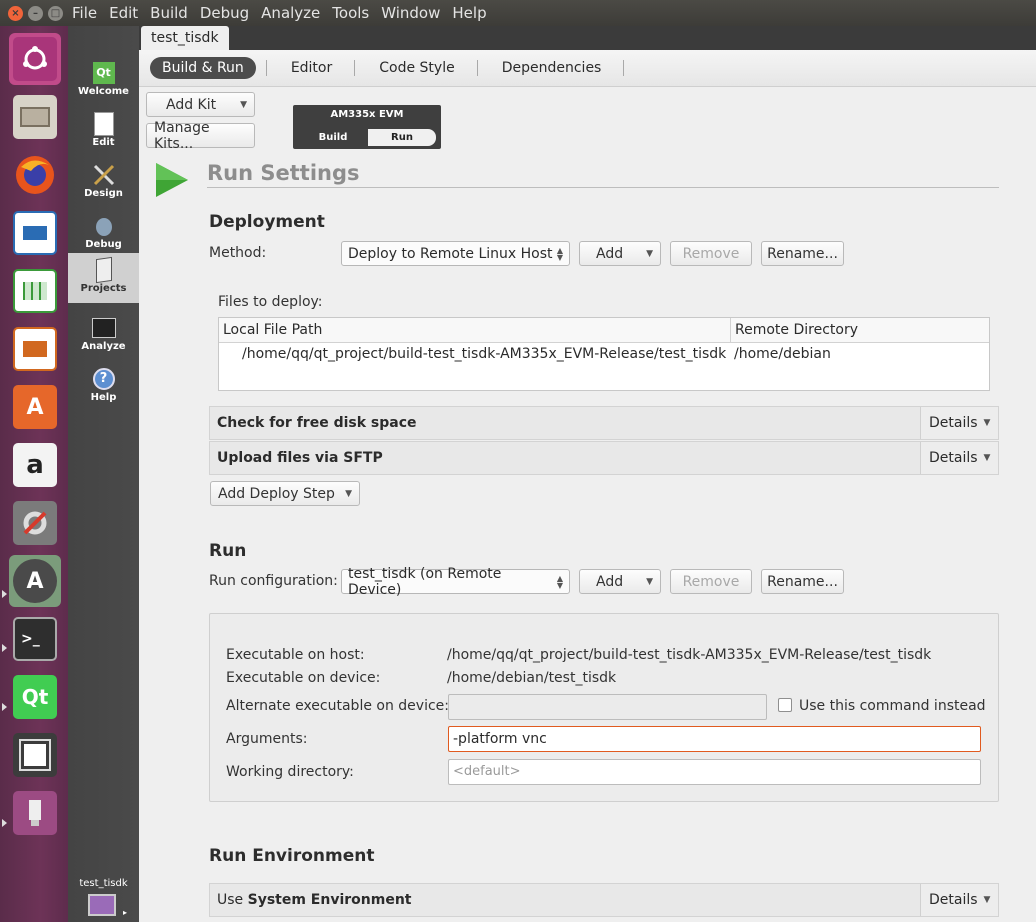 This screenshot has height=922, width=1036. I want to click on deploy-method-select: Deploy to Remote Linux Host ▲ ▼, so click(455, 253).